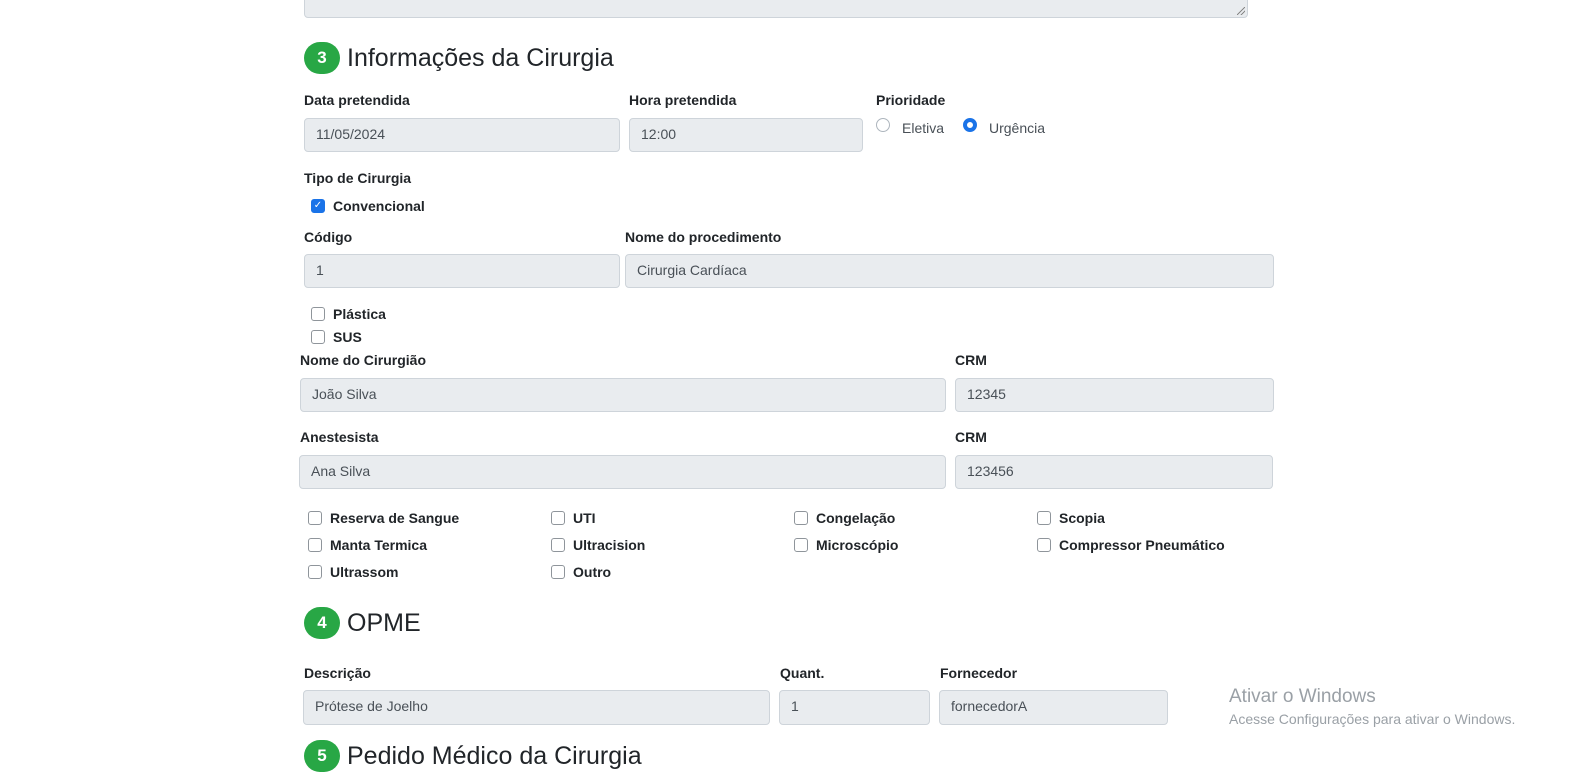 This screenshot has width=1573, height=772. I want to click on quant-label: Quant., so click(802, 673).